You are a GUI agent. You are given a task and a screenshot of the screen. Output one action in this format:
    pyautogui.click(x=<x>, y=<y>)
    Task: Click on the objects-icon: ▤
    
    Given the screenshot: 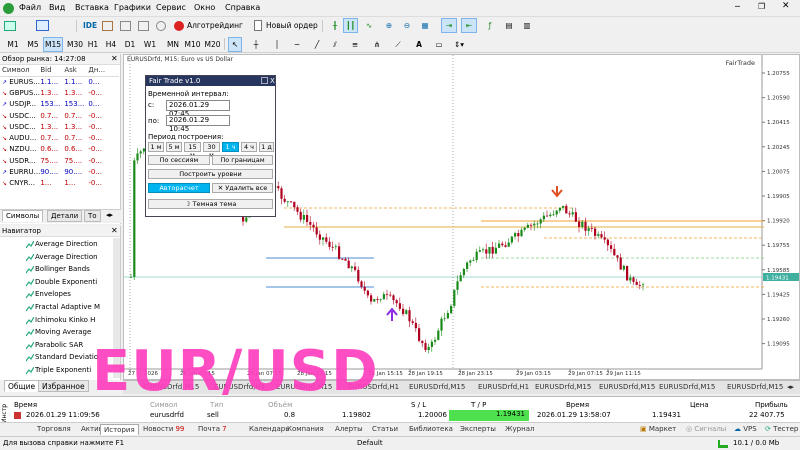 What is the action you would take?
    pyautogui.click(x=509, y=25)
    